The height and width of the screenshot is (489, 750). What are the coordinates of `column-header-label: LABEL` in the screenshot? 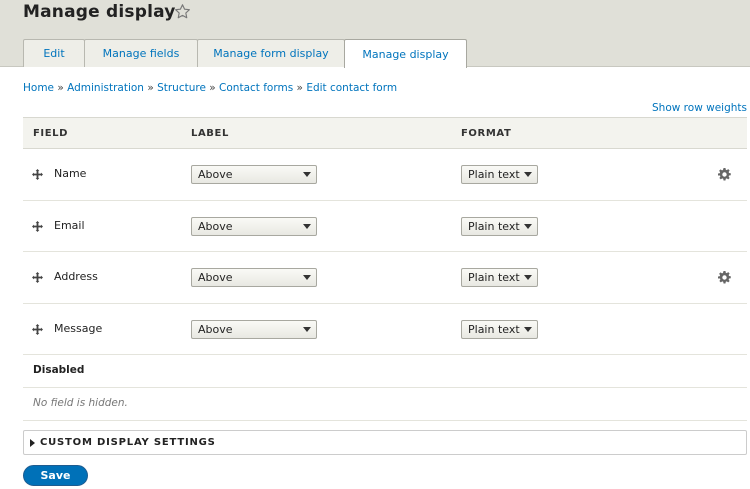 It's located at (210, 133).